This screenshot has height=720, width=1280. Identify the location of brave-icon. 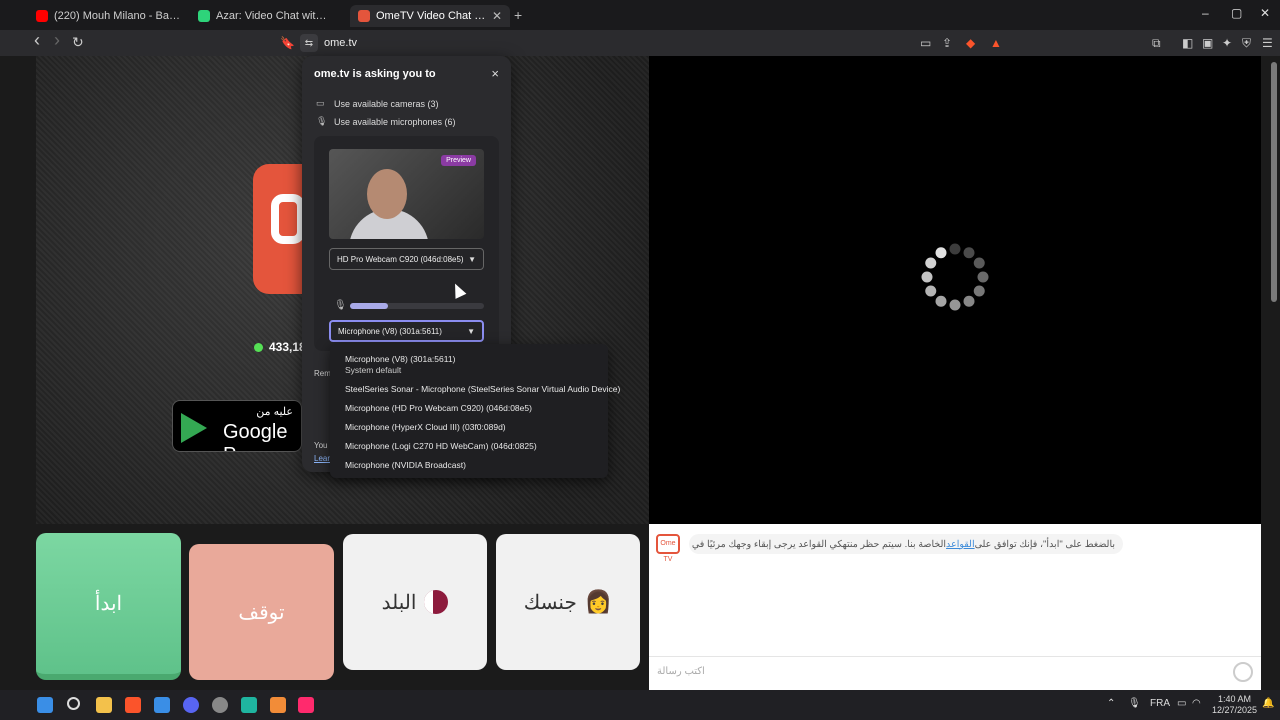
(133, 705).